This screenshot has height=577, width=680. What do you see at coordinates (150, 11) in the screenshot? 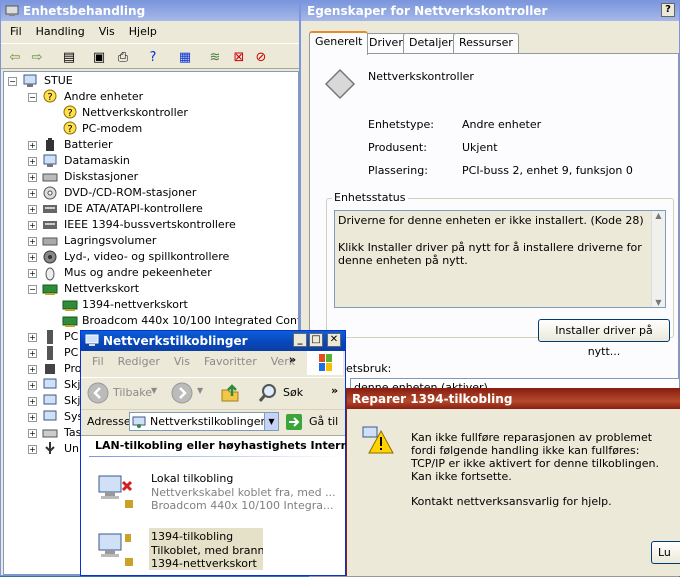
I see `device-manager-titlebar: Enhetsbehandling` at bounding box center [150, 11].